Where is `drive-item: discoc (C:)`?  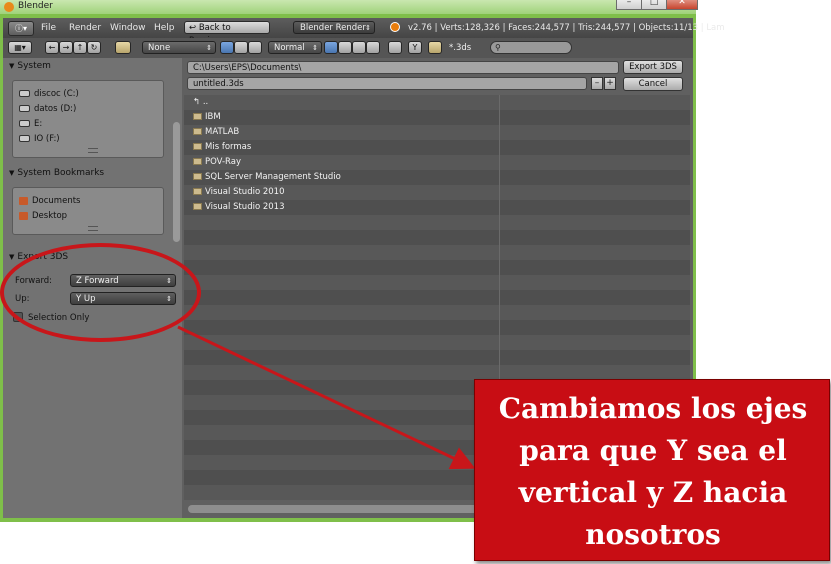
drive-item: discoc (C:) is located at coordinates (49, 94).